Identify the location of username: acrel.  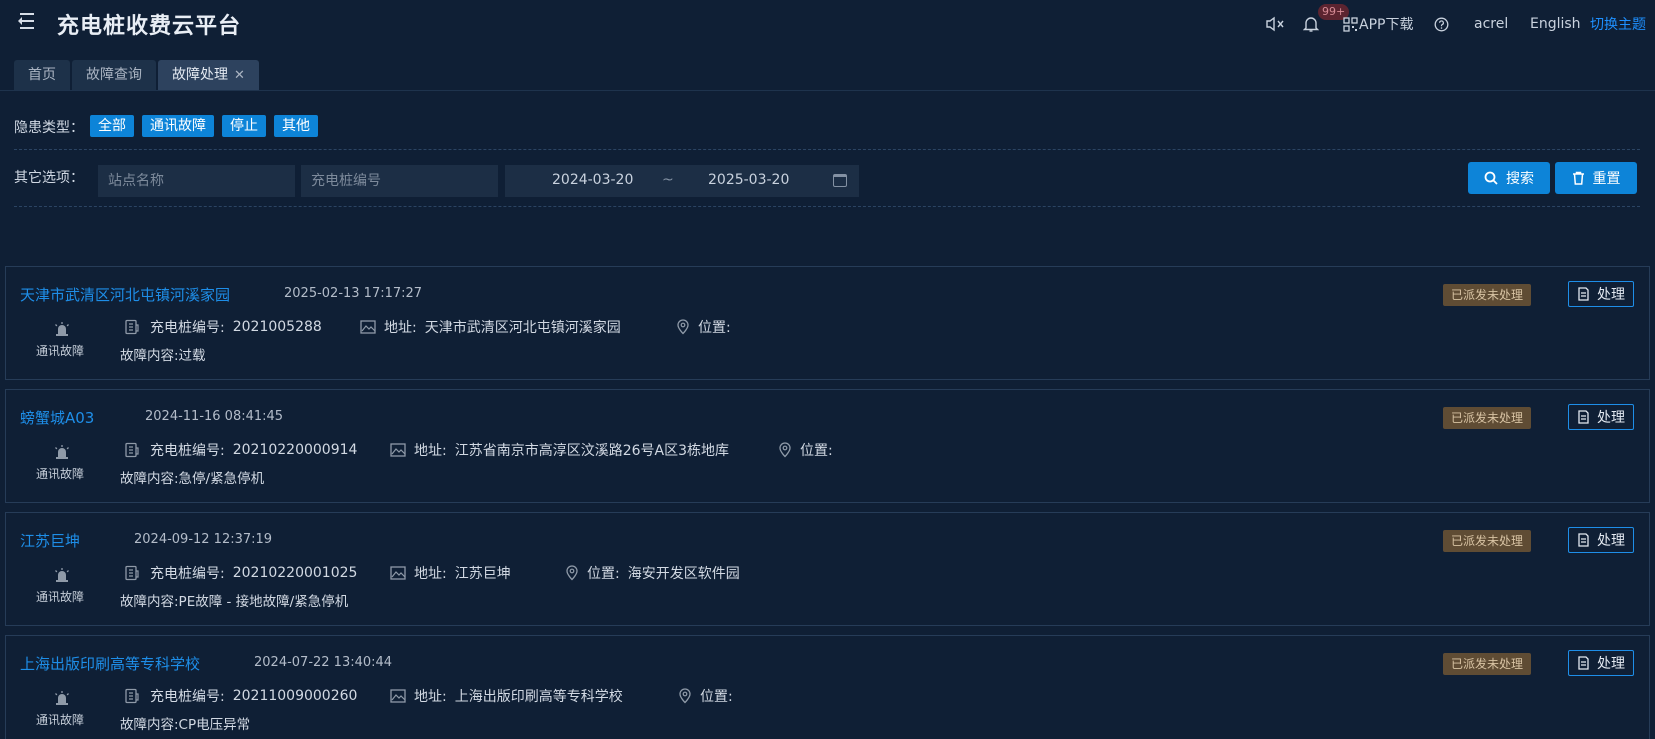
(1491, 24).